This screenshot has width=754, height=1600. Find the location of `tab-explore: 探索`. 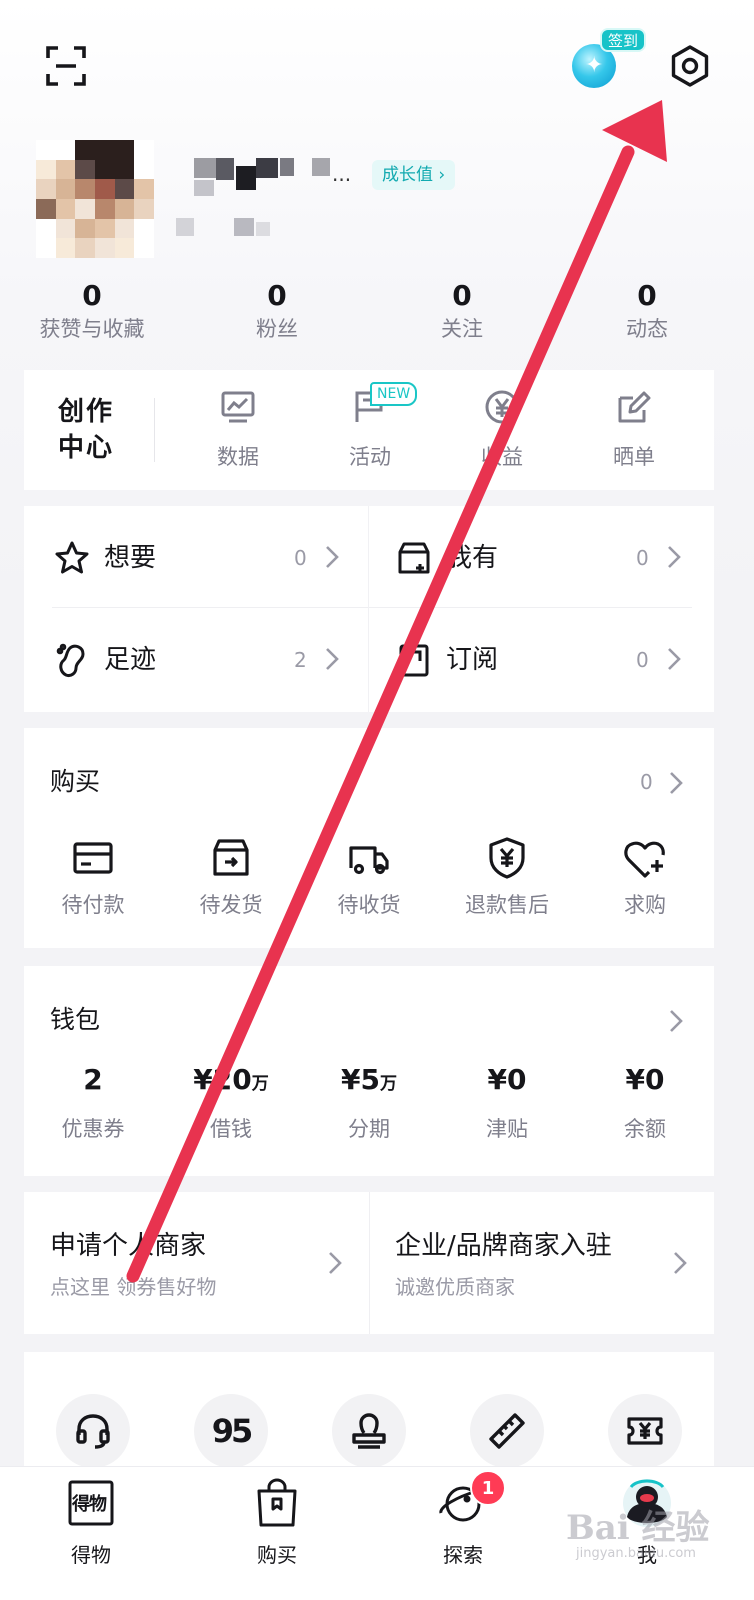

tab-explore: 探索 is located at coordinates (463, 1523).